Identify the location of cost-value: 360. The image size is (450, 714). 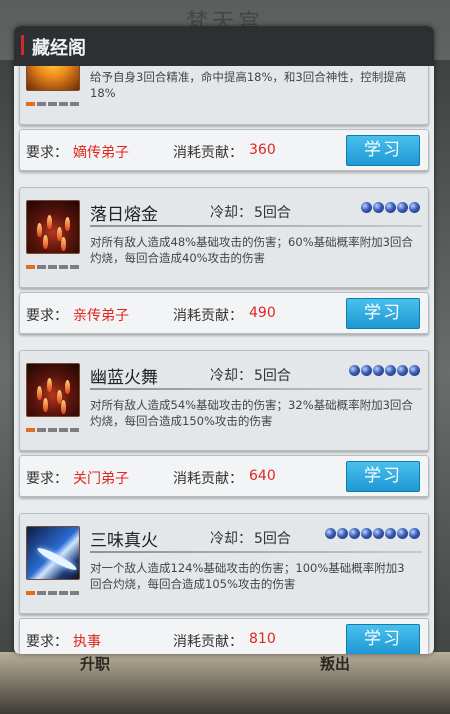
(262, 150).